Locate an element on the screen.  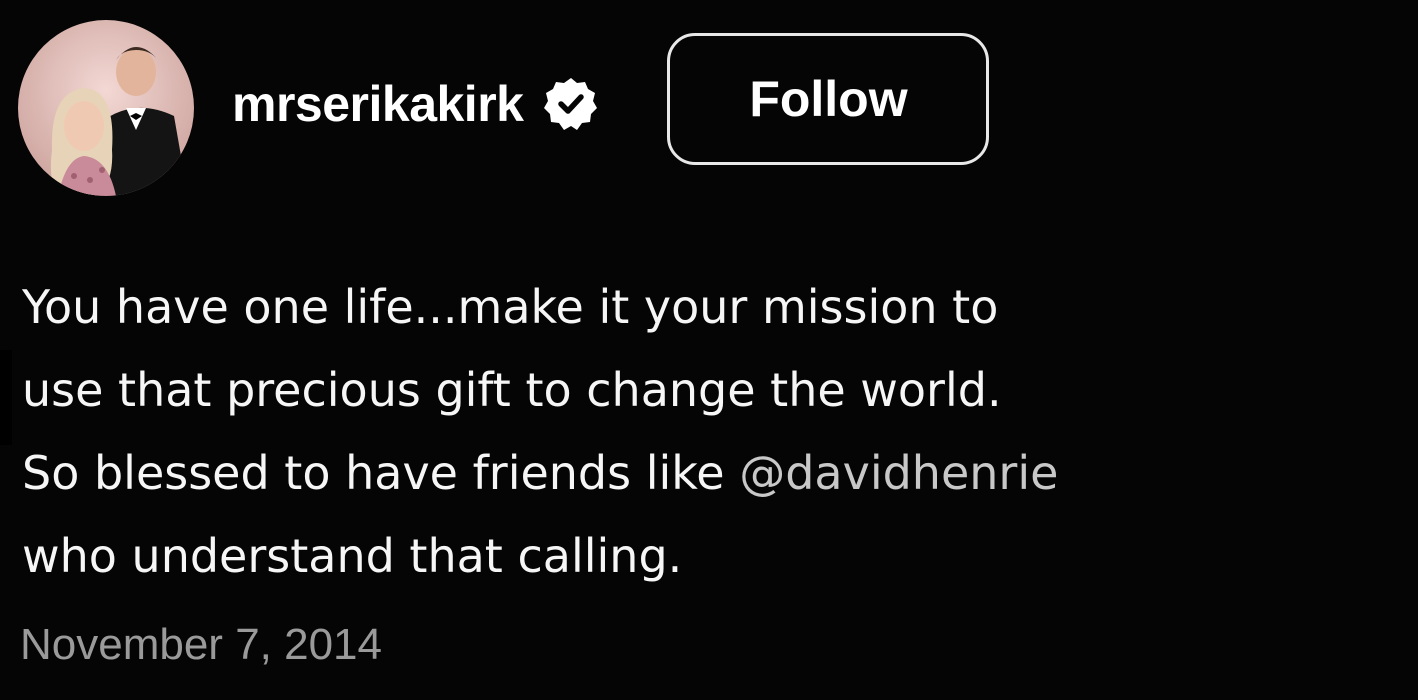
verified-badge-icon is located at coordinates (571, 104).